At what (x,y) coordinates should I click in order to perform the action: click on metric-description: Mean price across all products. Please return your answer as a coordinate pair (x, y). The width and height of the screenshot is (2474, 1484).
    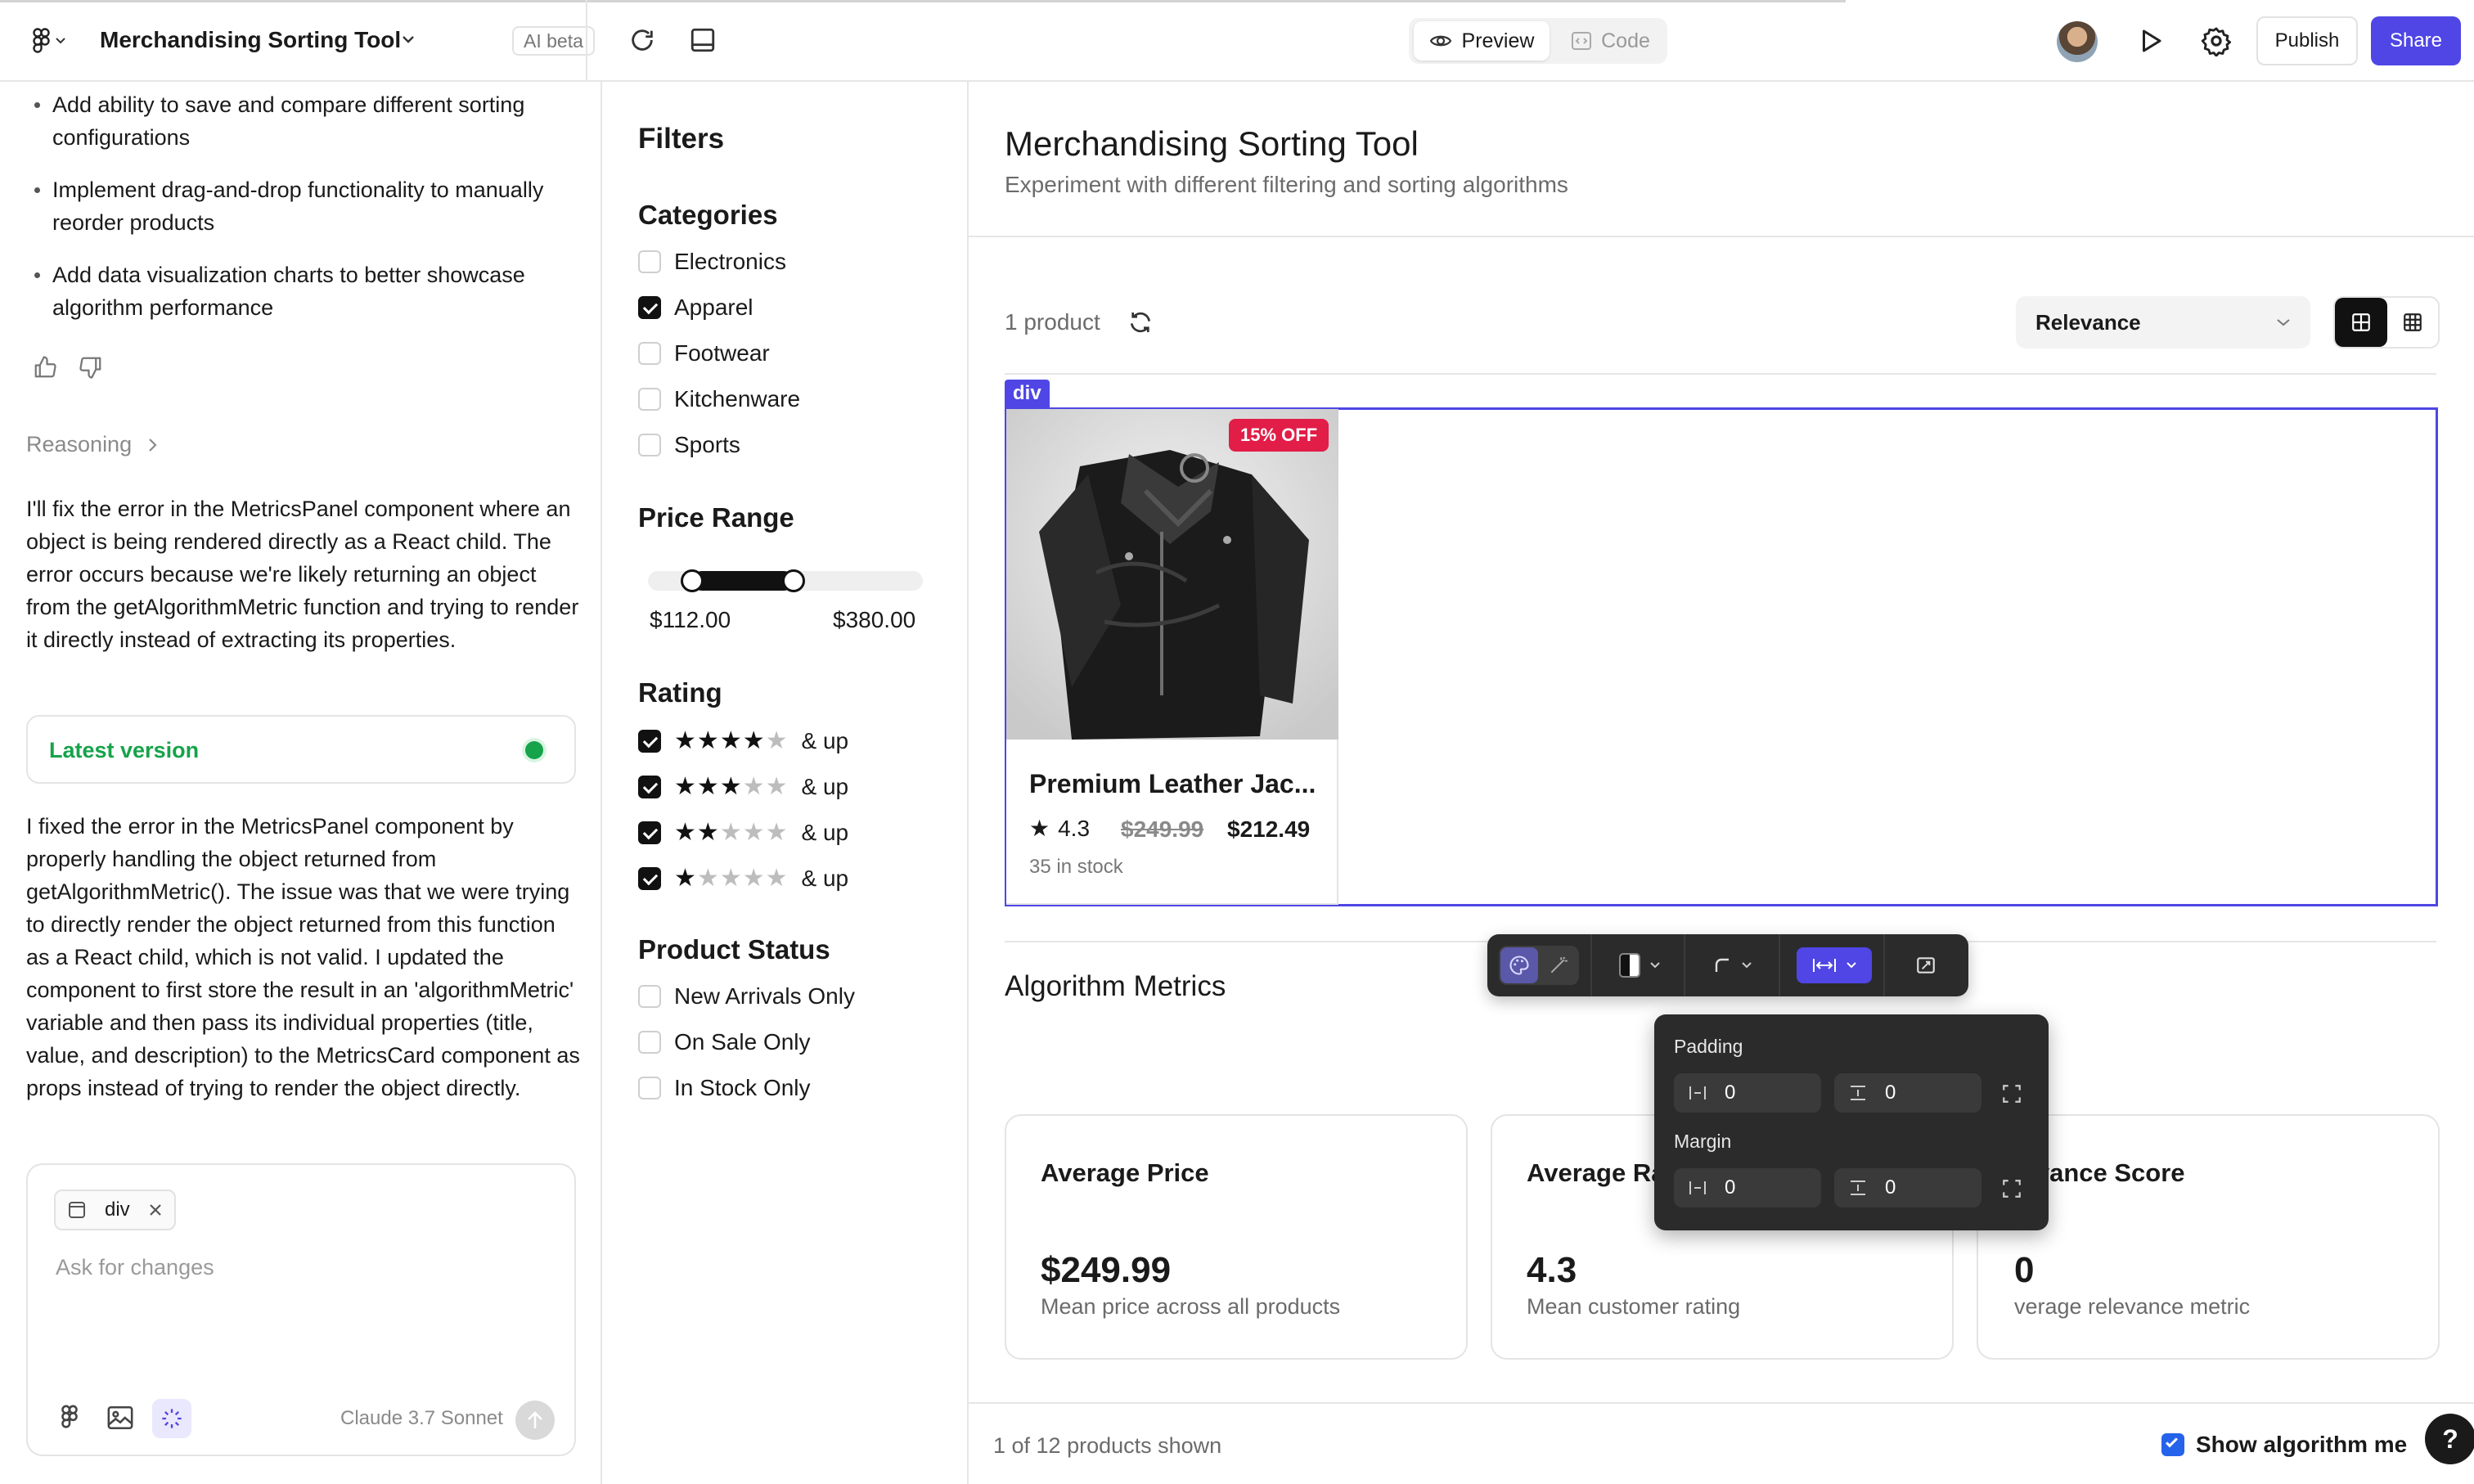
    Looking at the image, I should click on (1191, 1306).